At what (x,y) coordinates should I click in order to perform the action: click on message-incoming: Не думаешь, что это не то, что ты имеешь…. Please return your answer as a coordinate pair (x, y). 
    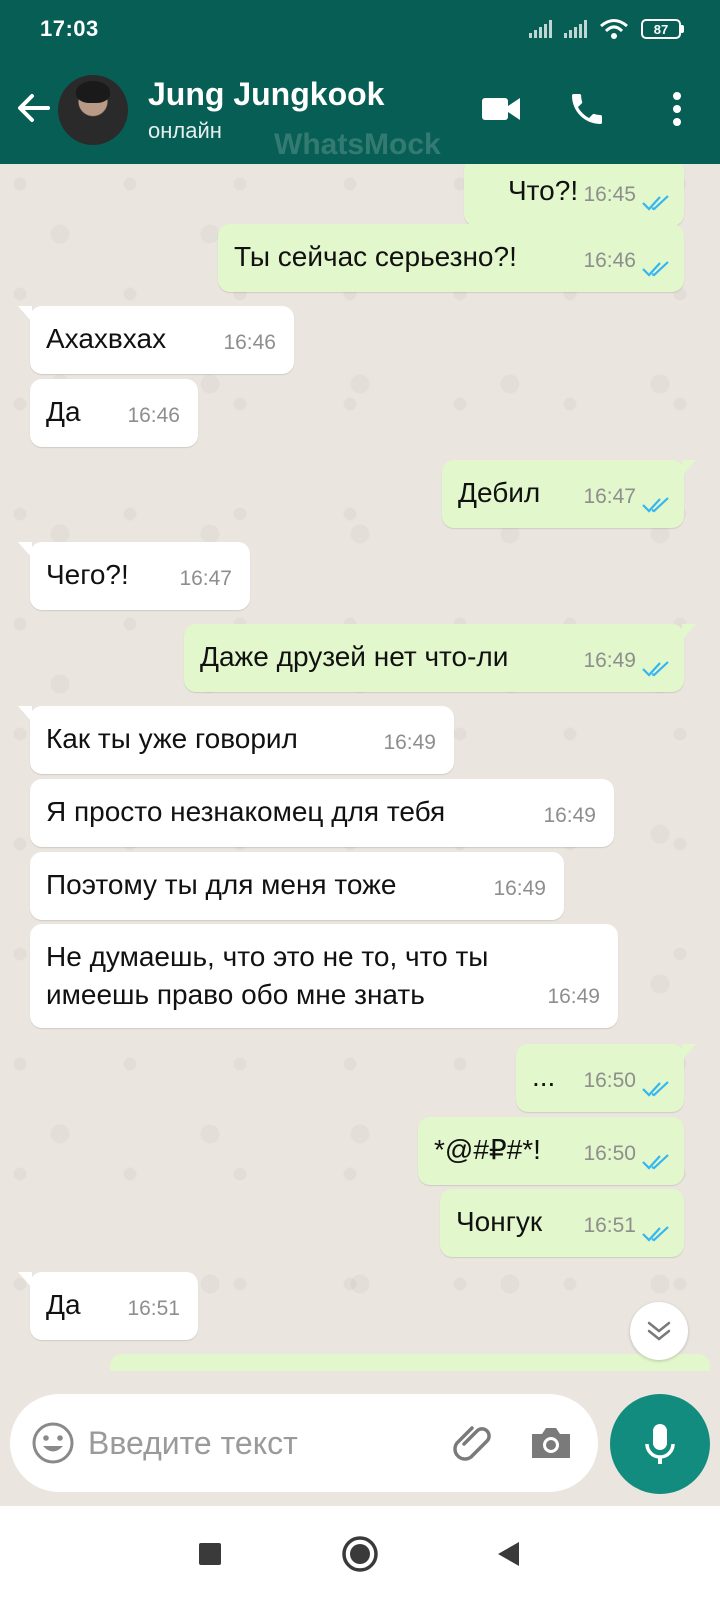
    Looking at the image, I should click on (324, 976).